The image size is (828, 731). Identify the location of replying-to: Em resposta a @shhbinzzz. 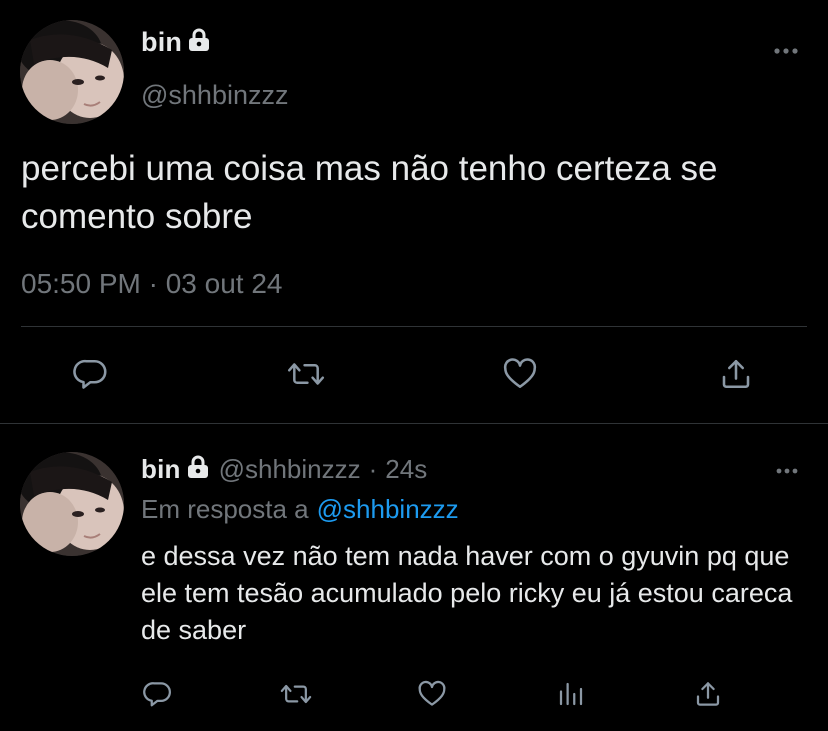
(300, 509).